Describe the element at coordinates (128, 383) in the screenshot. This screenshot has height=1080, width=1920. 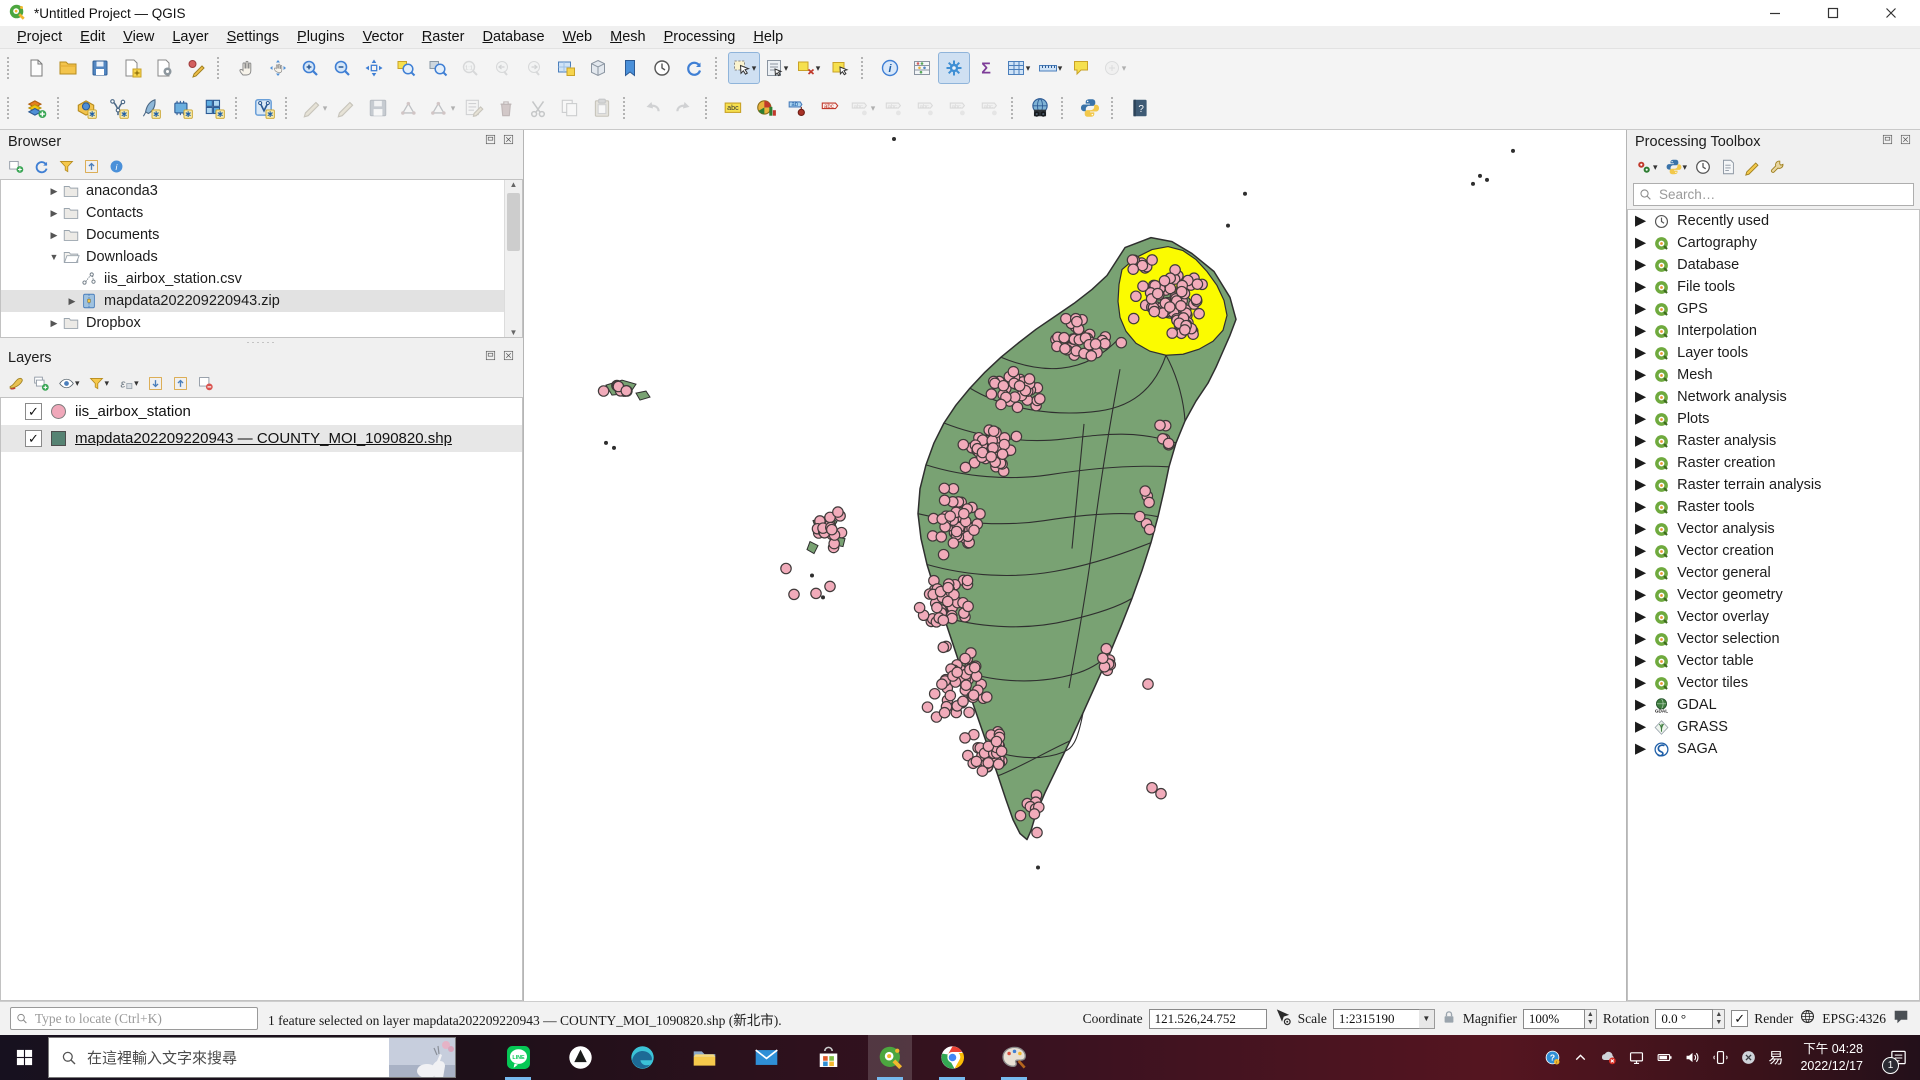
I see `filter-by-expression-button: ε ▾` at that location.